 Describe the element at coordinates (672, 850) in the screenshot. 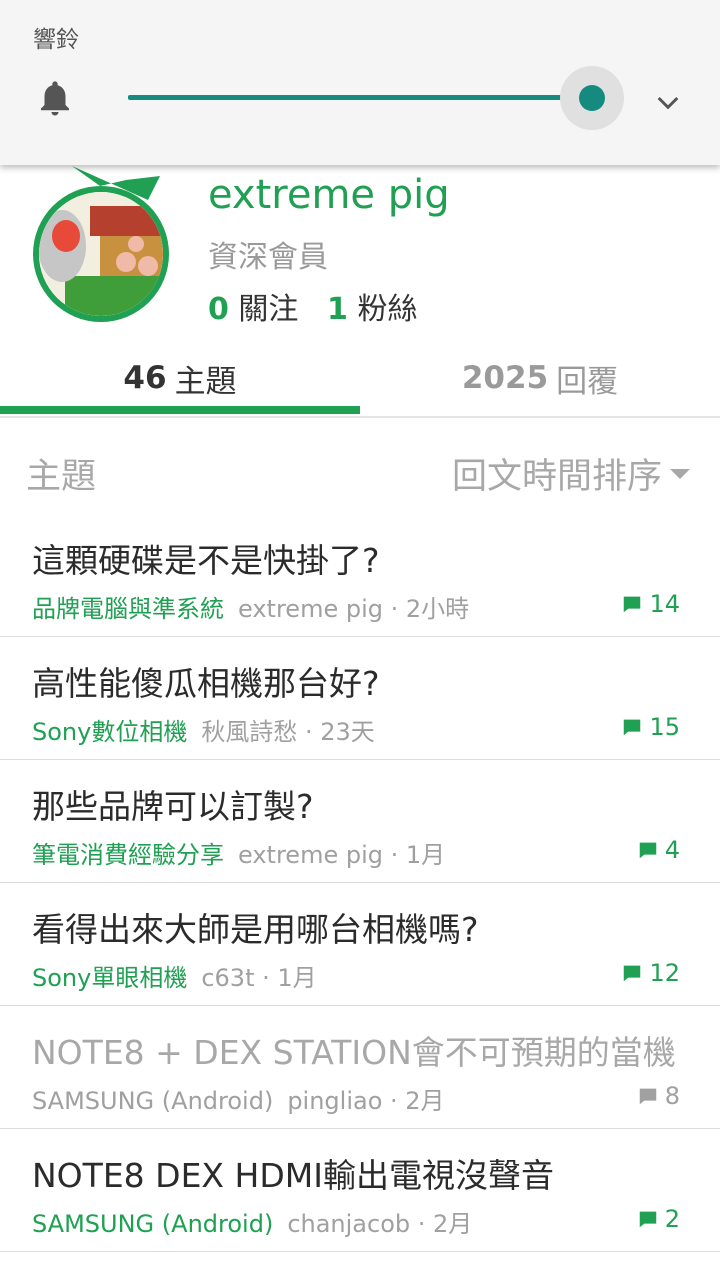

I see `reply-count-value: 4` at that location.